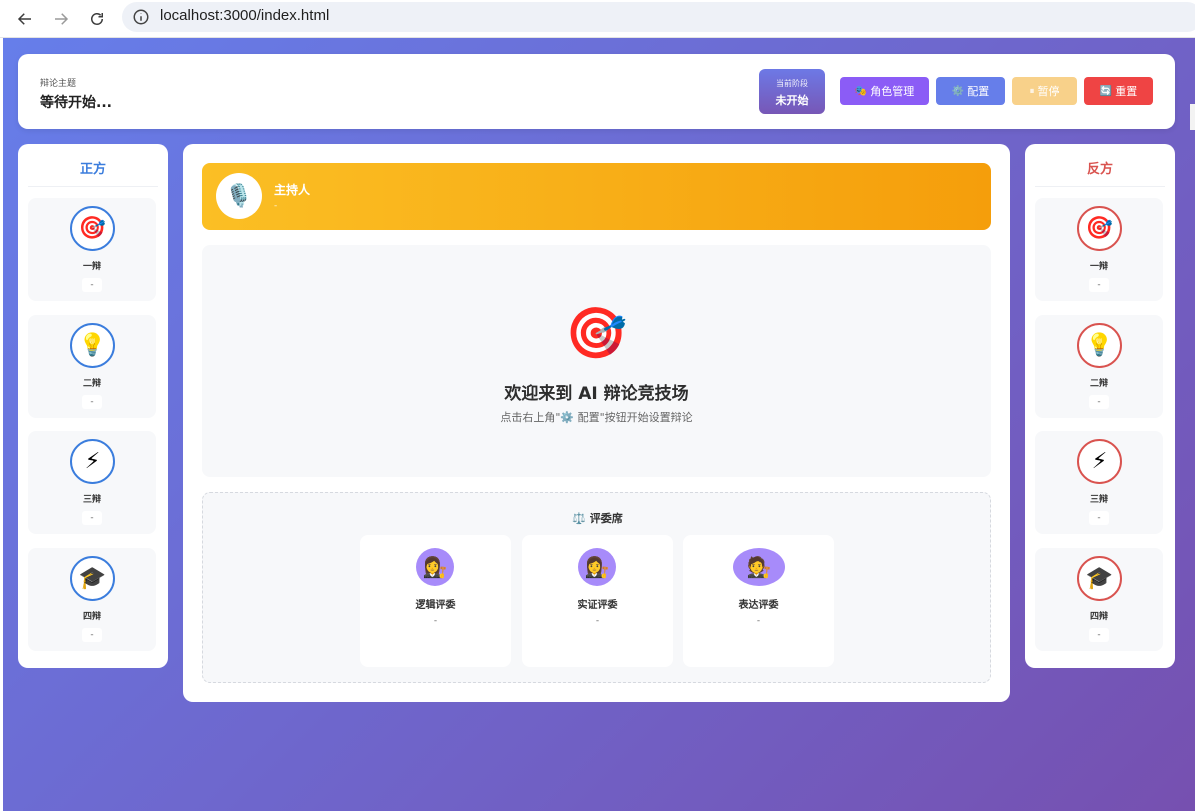 This screenshot has width=1195, height=811. What do you see at coordinates (1048, 91) in the screenshot?
I see `pause-label: 暂停` at bounding box center [1048, 91].